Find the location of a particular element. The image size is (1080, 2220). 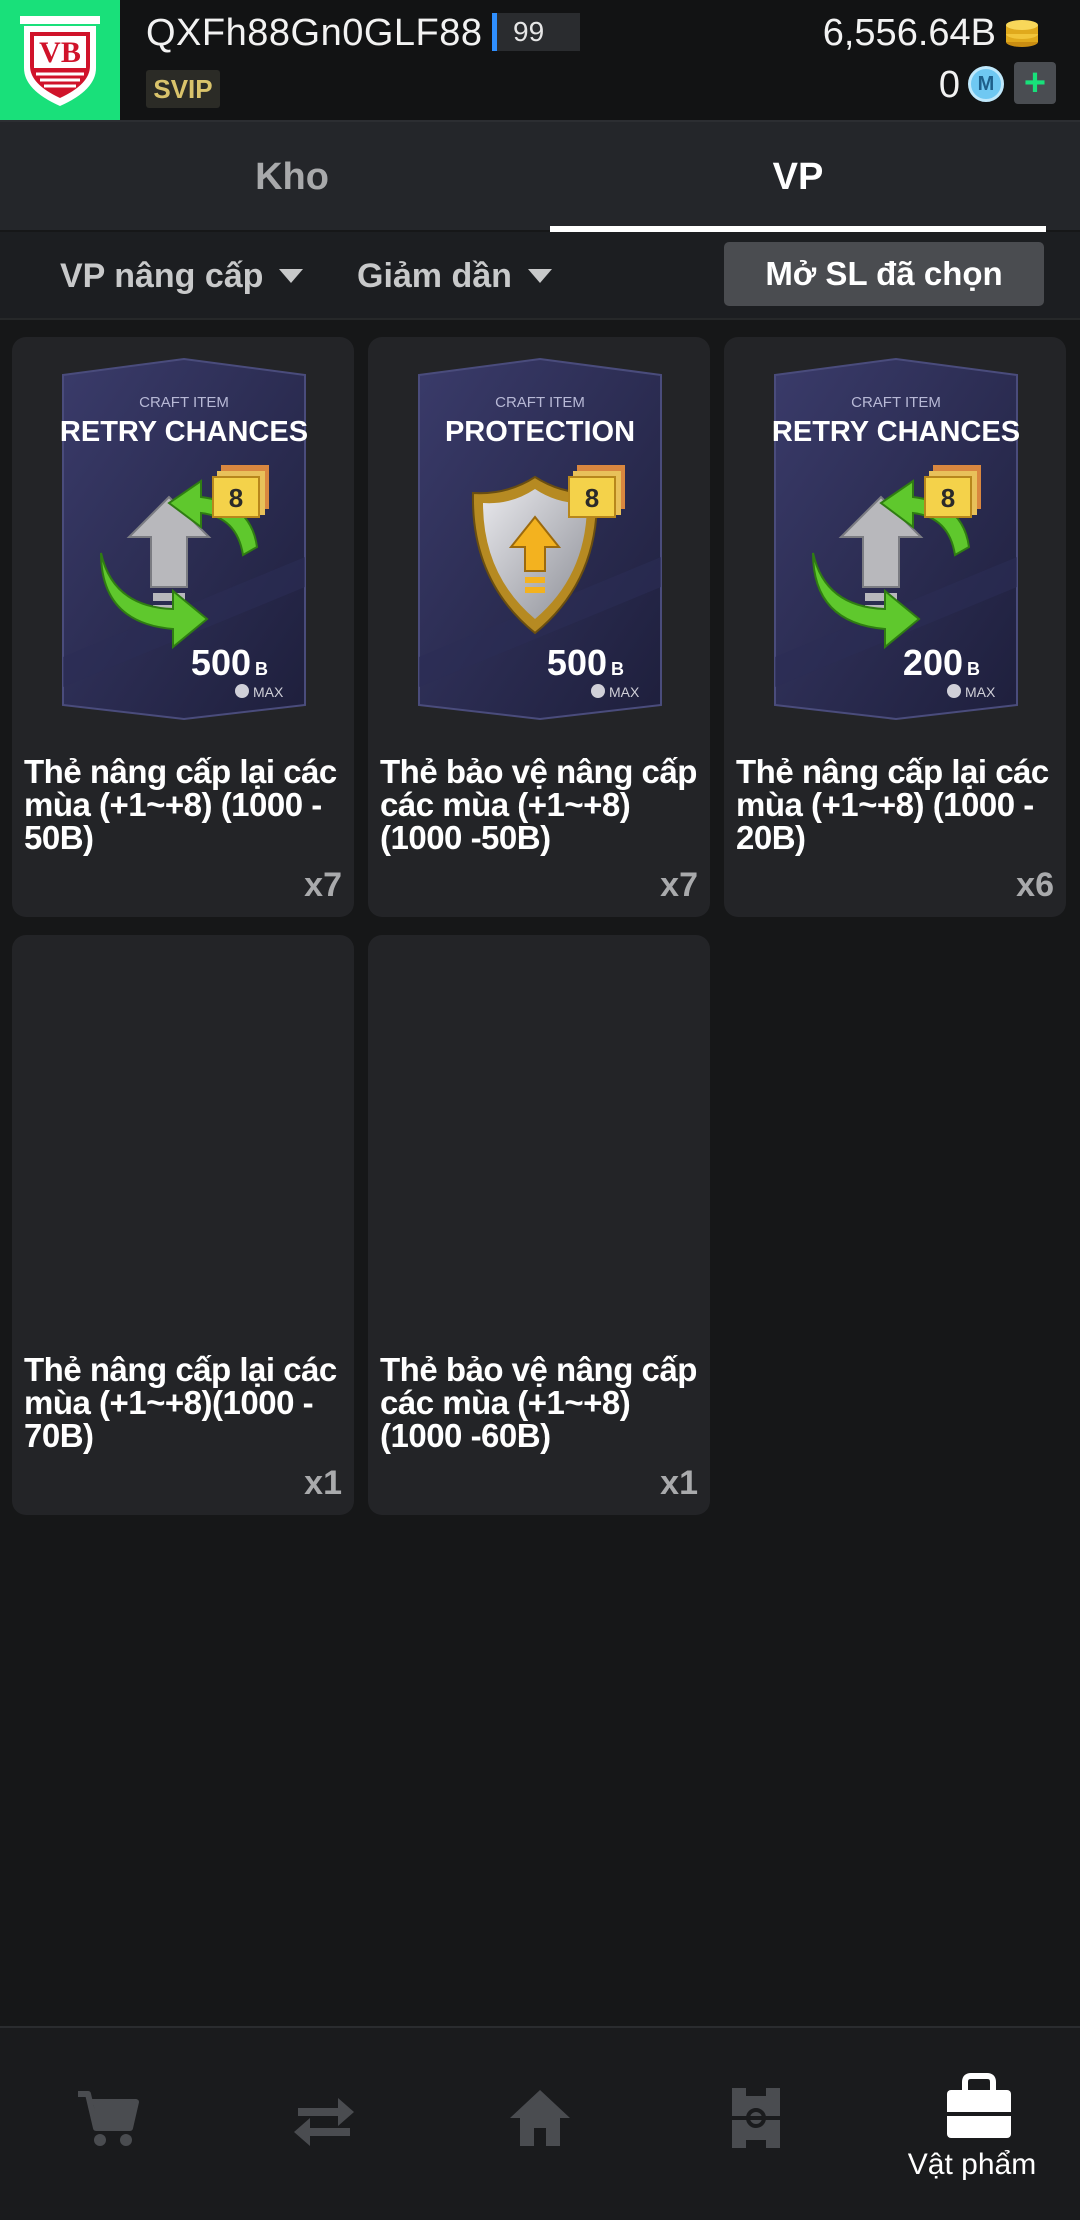

transfer-icon is located at coordinates (324, 2122).